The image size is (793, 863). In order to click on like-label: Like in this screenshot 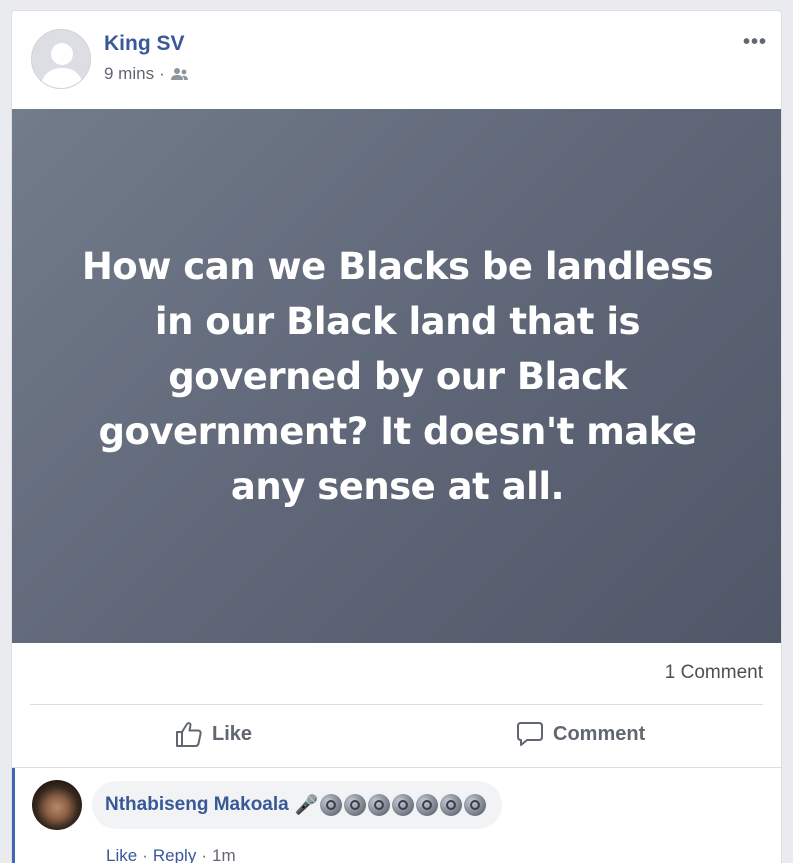, I will do `click(232, 733)`.